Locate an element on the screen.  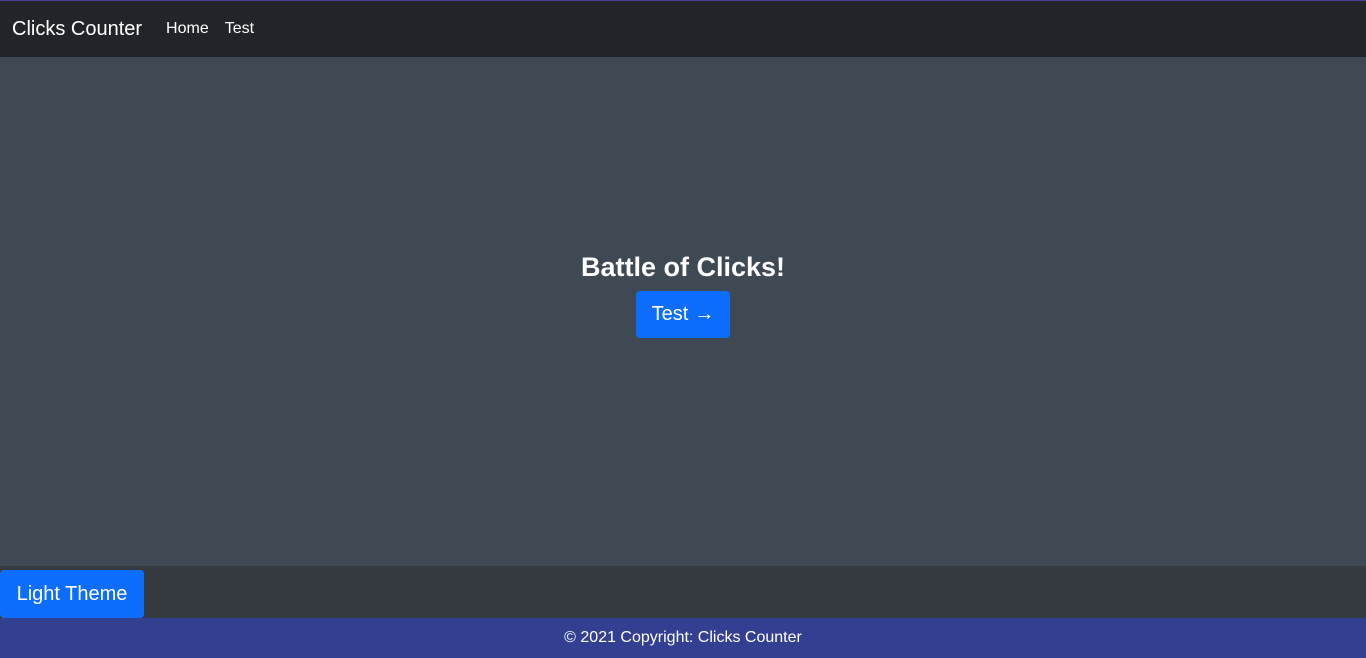
test-button-label: Test is located at coordinates (670, 314).